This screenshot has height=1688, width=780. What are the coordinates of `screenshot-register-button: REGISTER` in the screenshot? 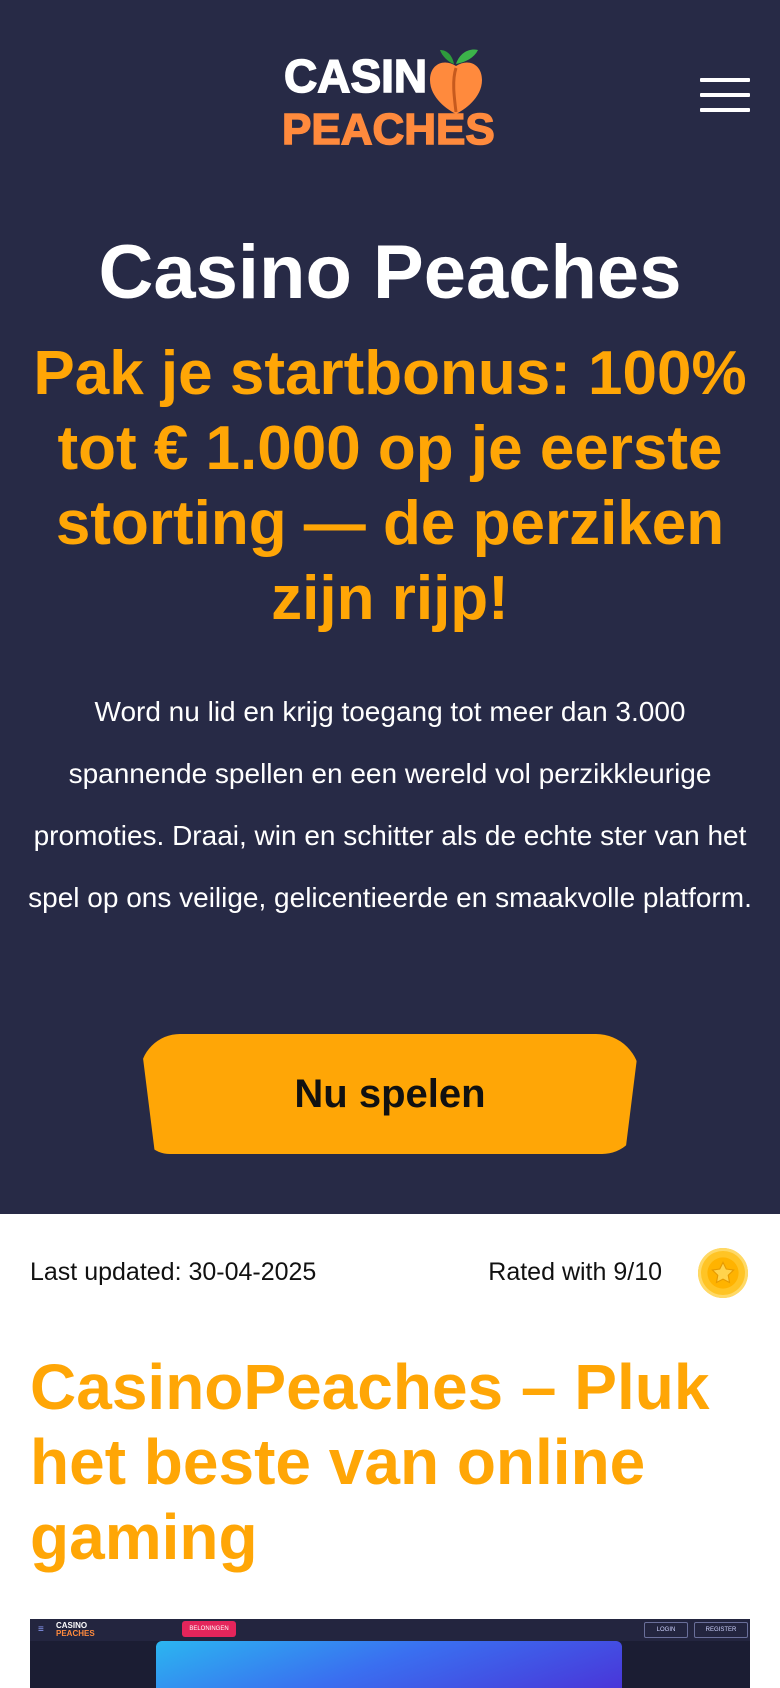 It's located at (721, 1630).